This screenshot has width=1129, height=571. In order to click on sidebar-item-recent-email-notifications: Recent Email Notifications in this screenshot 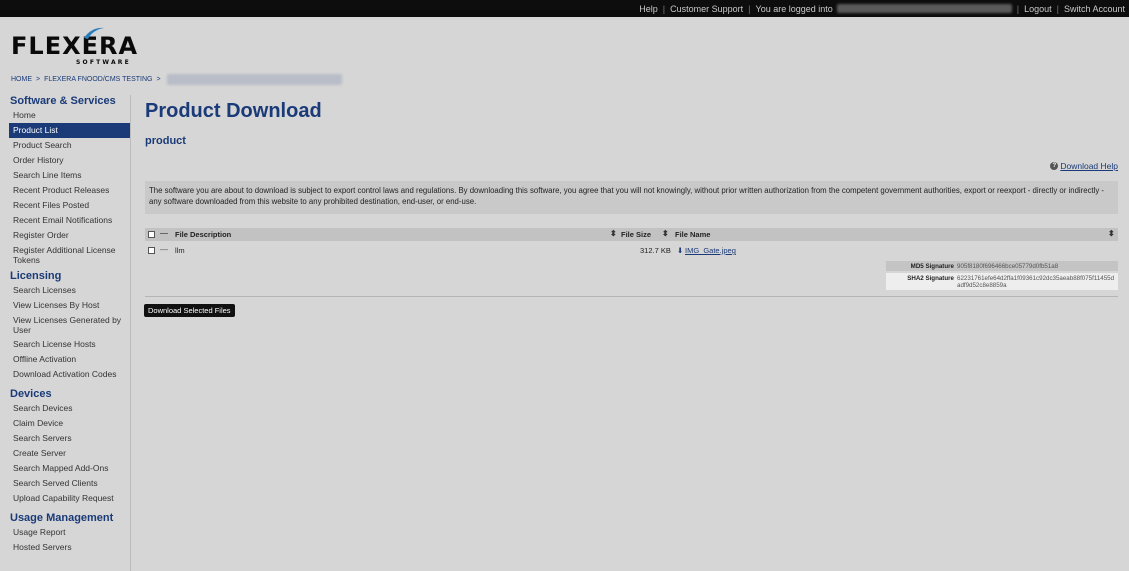, I will do `click(69, 220)`.